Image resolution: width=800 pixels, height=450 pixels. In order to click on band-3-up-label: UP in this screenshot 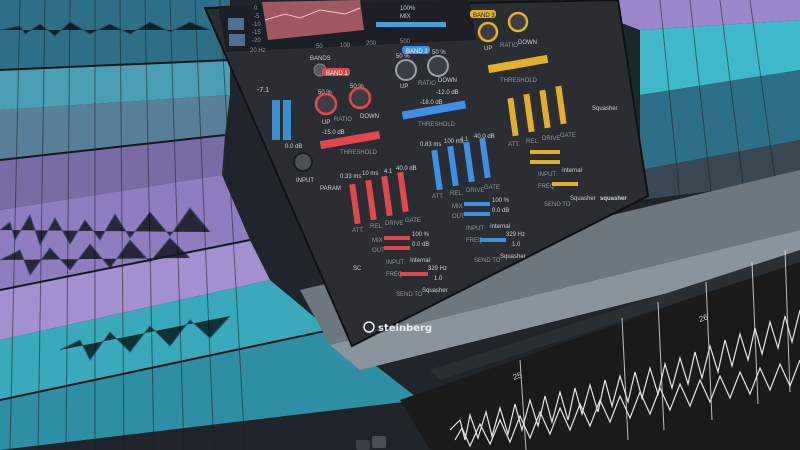, I will do `click(488, 49)`.